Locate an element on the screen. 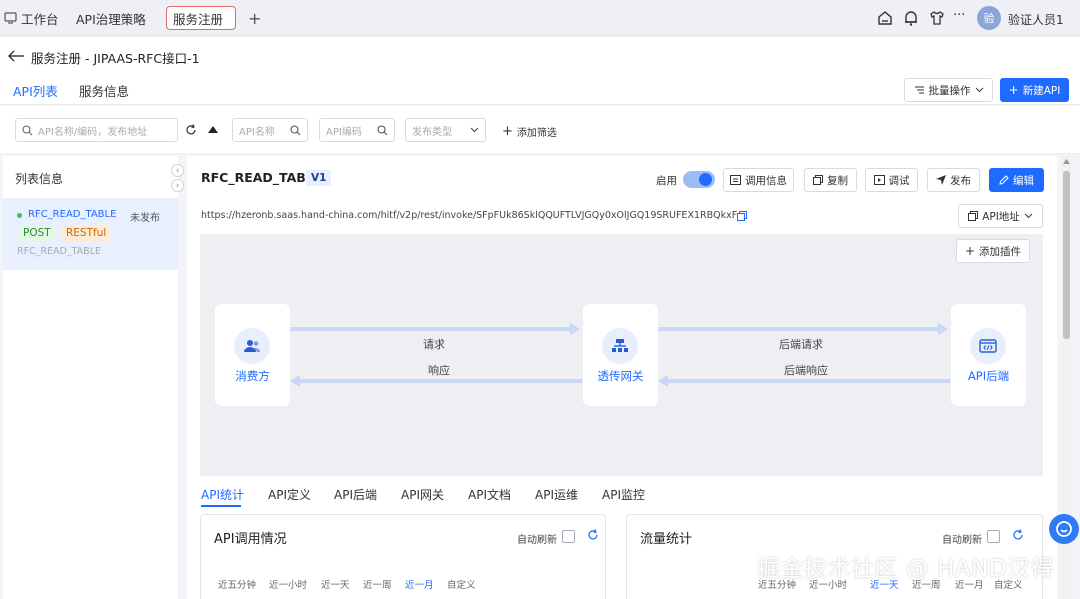 The image size is (1080, 599). tab-api-docs: API文档 is located at coordinates (489, 494).